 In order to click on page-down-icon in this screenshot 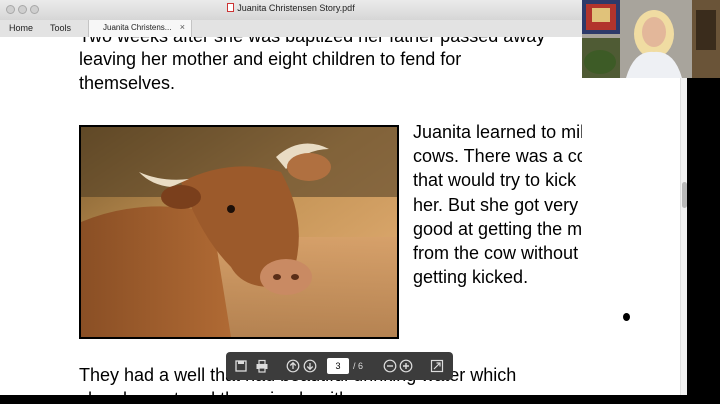, I will do `click(310, 366)`.